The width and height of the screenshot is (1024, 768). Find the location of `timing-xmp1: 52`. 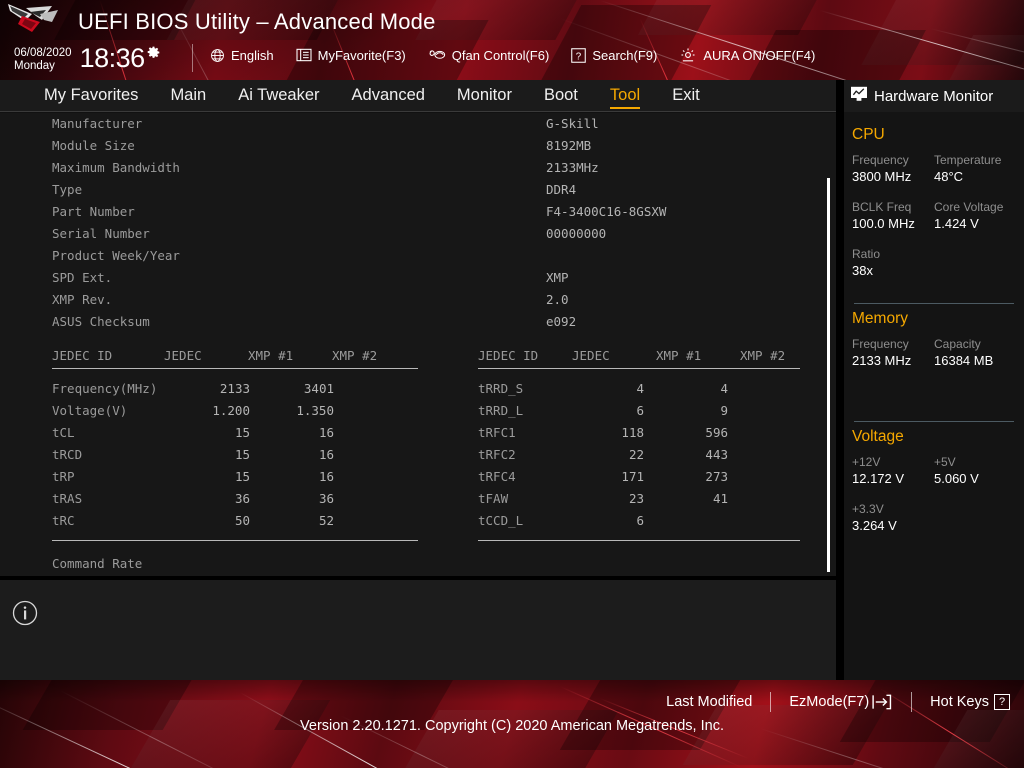

timing-xmp1: 52 is located at coordinates (326, 520).